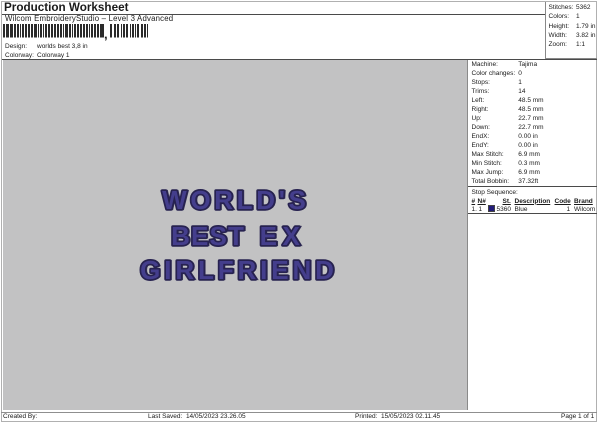  I want to click on svg-text: EX, so click(280, 236).